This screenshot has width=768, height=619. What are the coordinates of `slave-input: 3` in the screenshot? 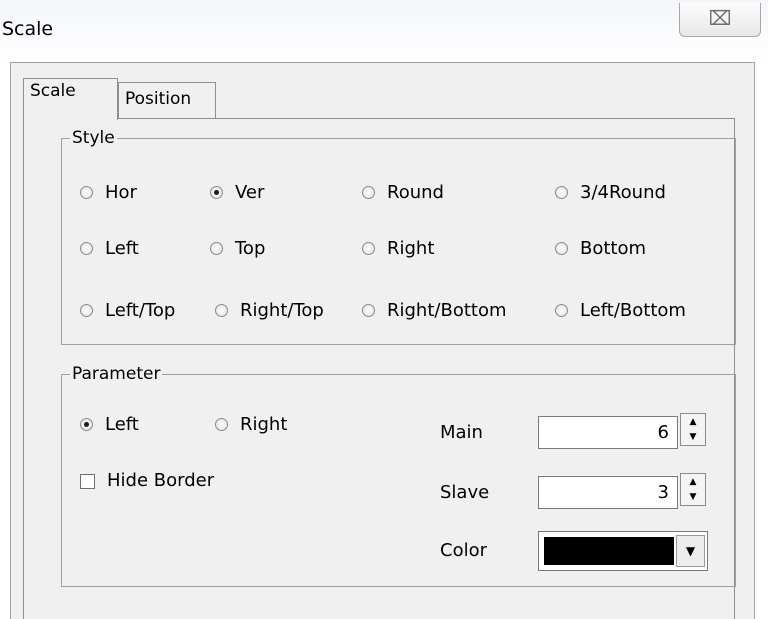 It's located at (608, 492).